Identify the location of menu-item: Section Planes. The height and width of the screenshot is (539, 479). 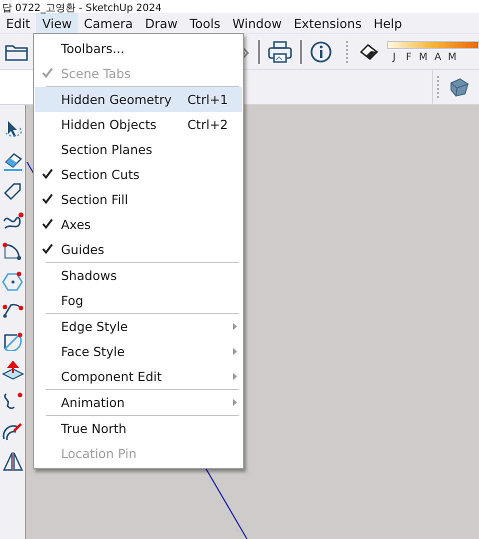
(138, 149).